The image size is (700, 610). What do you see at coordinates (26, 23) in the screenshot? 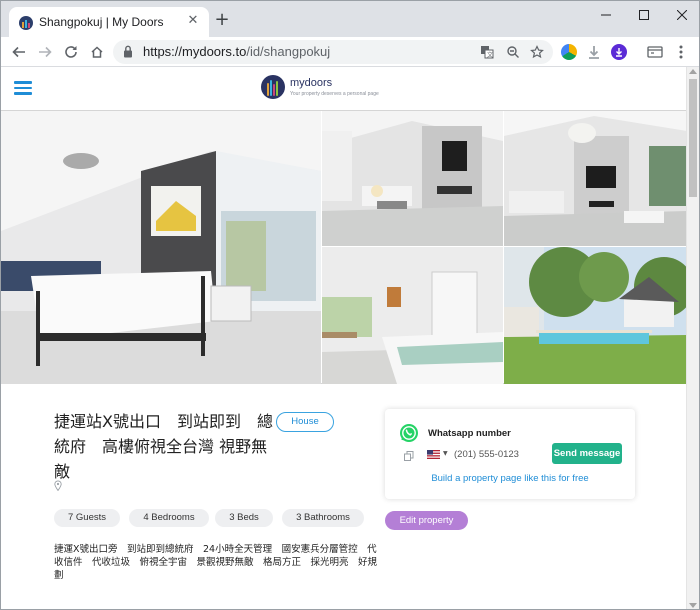
I see `site-favicon-icon` at bounding box center [26, 23].